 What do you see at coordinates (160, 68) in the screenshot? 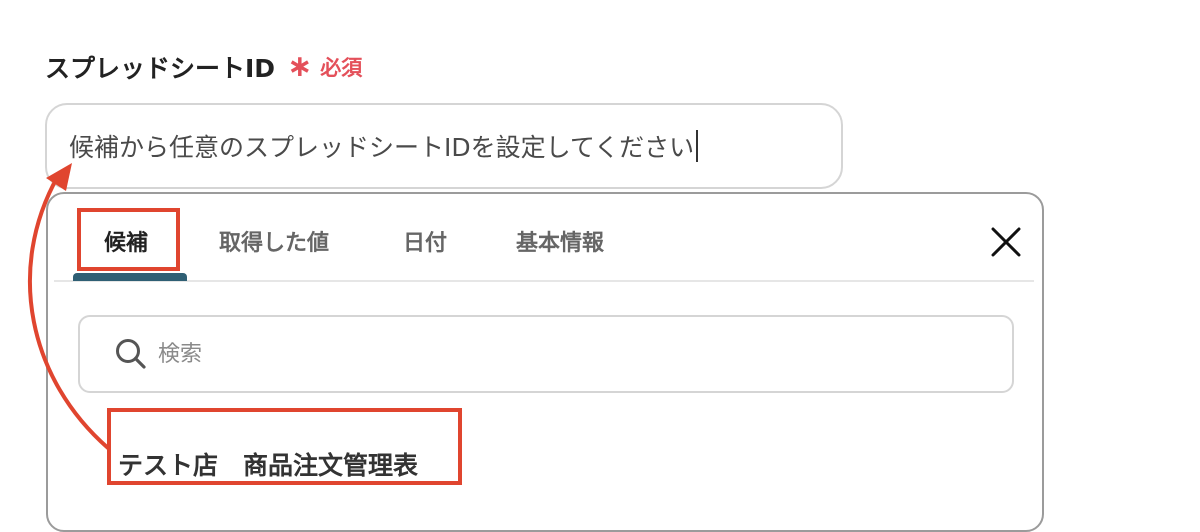
I see `field-label-text: スプレッドシートID` at bounding box center [160, 68].